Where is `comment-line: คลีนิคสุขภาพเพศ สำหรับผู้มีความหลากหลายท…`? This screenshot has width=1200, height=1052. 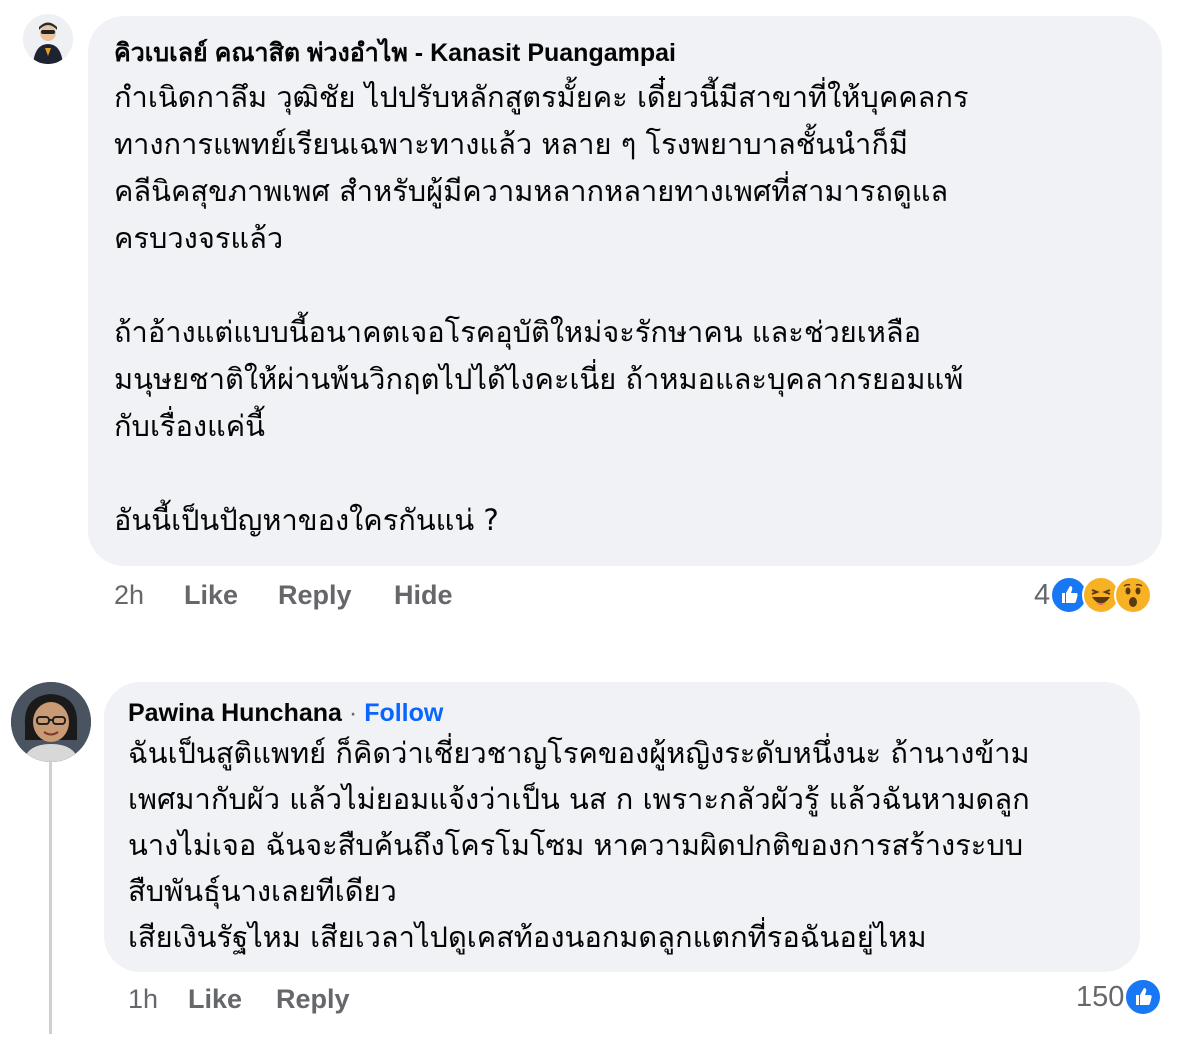 comment-line: คลีนิคสุขภาพเพศ สำหรับผู้มีความหลากหลายท… is located at coordinates (531, 191).